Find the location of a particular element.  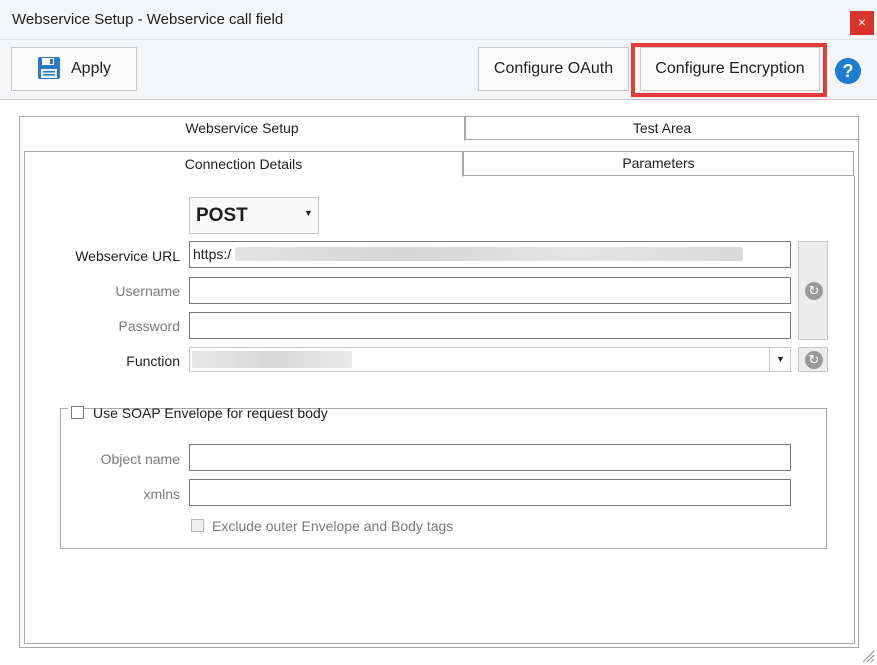

object-name-input is located at coordinates (490, 457).